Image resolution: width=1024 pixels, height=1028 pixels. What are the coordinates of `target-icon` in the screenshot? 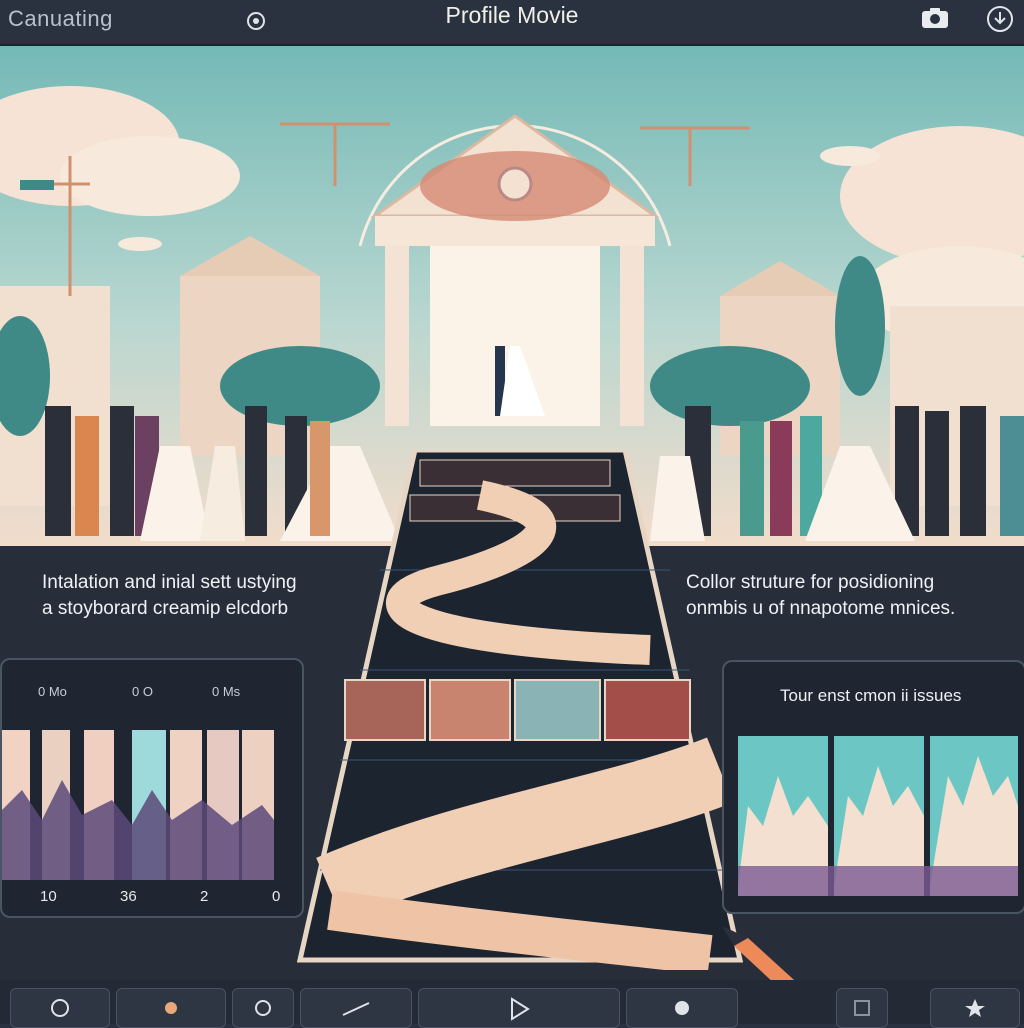 It's located at (60, 1008).